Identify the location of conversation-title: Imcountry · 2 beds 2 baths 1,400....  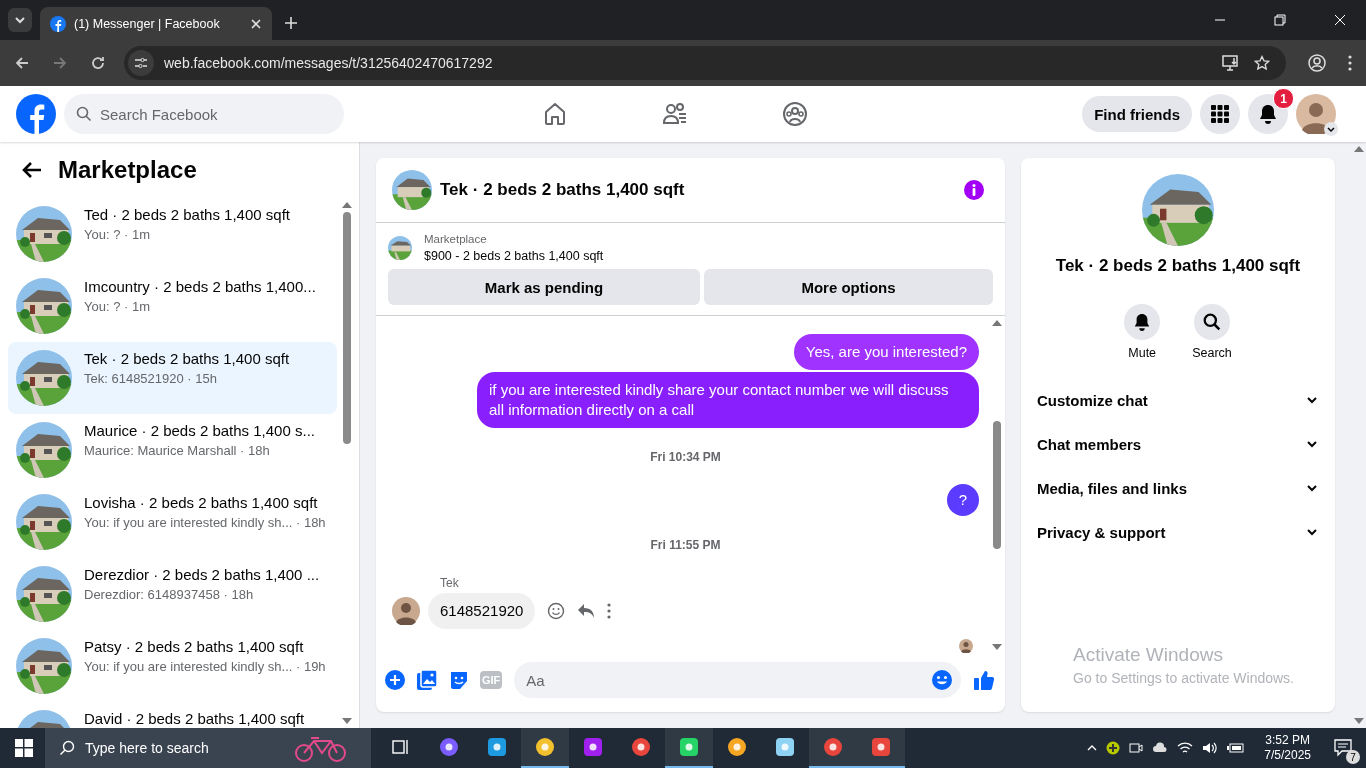
(200, 286).